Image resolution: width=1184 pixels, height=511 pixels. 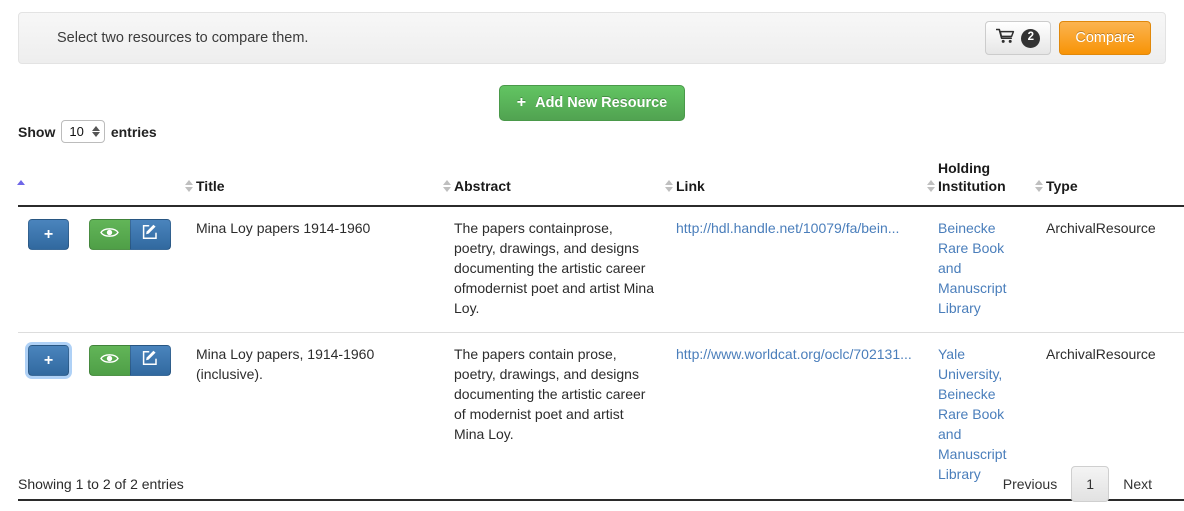 I want to click on add-new-resource-button: + Add New Resource, so click(x=592, y=103).